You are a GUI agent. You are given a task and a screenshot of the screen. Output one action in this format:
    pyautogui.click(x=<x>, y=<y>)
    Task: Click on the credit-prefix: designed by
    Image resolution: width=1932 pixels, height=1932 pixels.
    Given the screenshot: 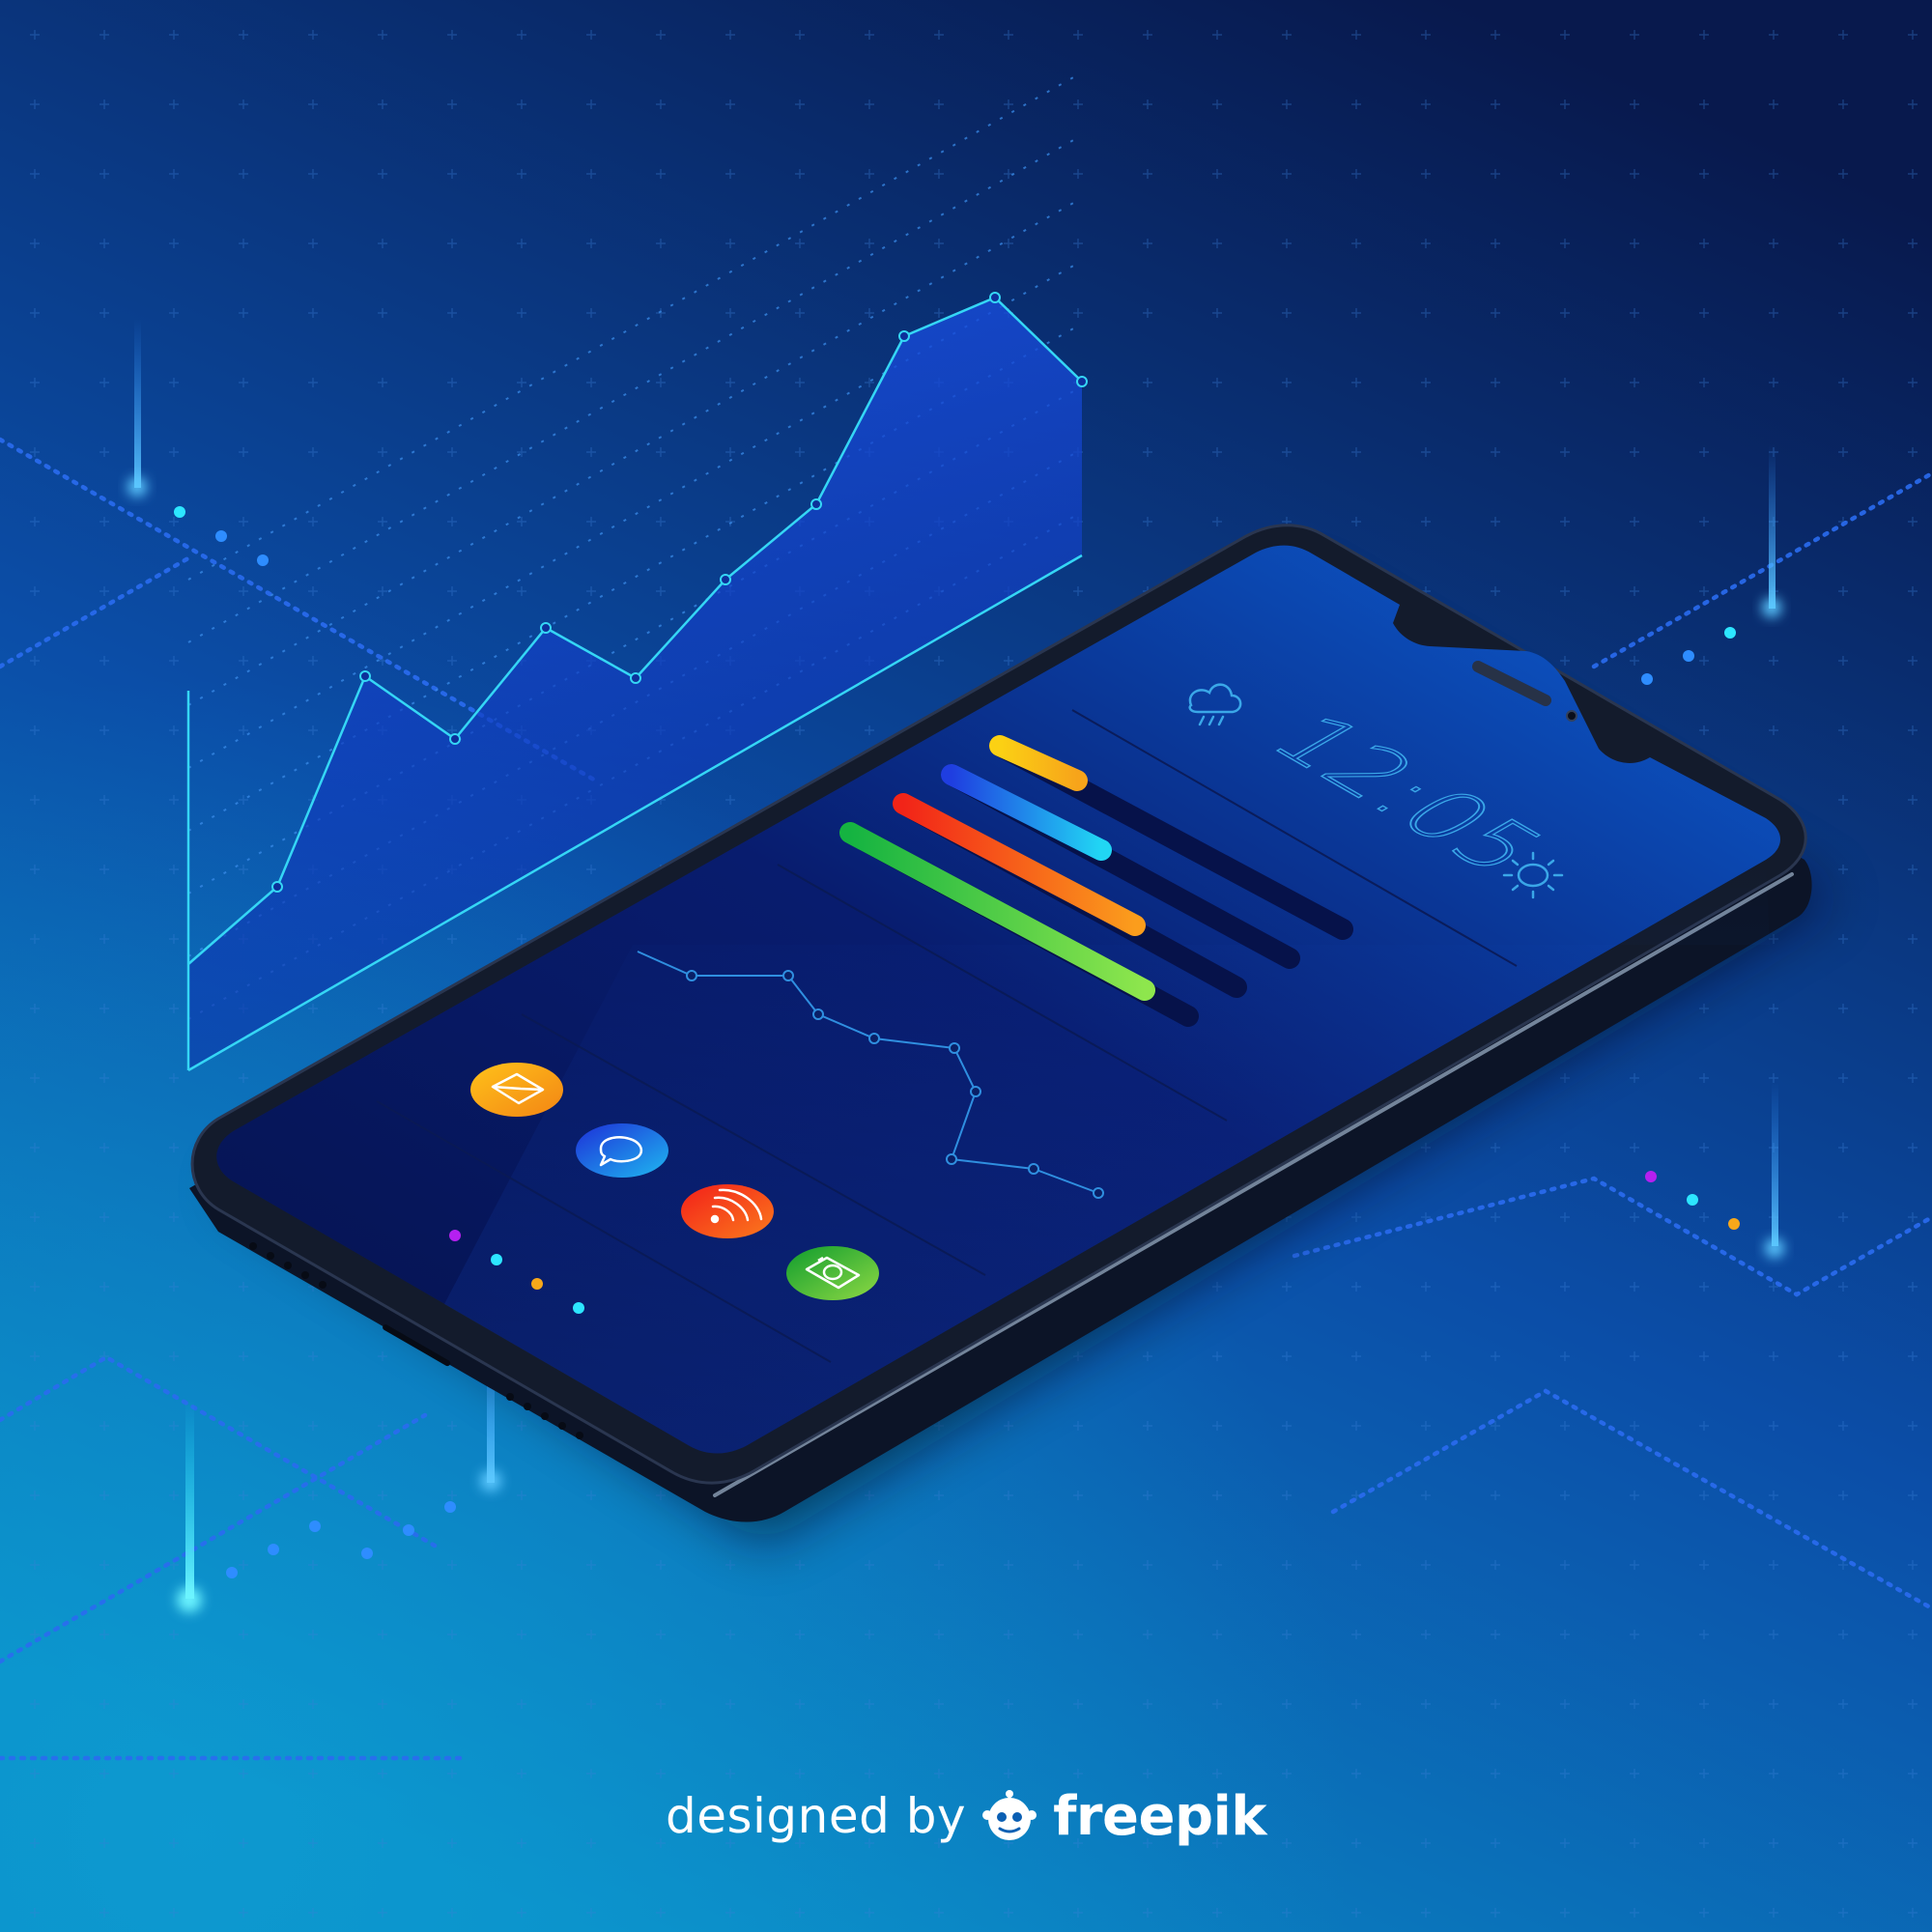 What is the action you would take?
    pyautogui.click(x=816, y=1816)
    